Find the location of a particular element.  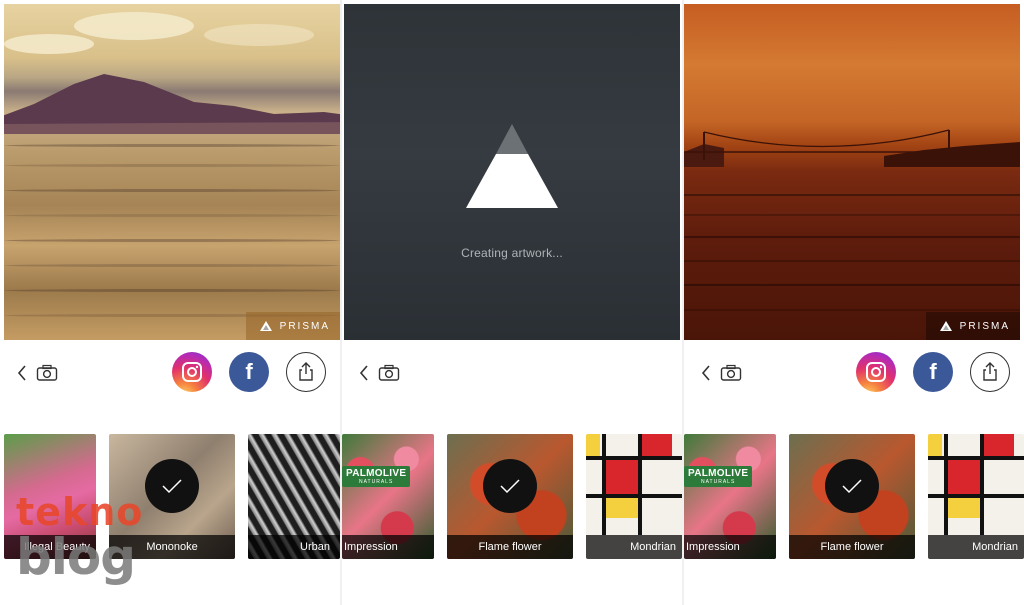

mountain-shape is located at coordinates (172, 104).